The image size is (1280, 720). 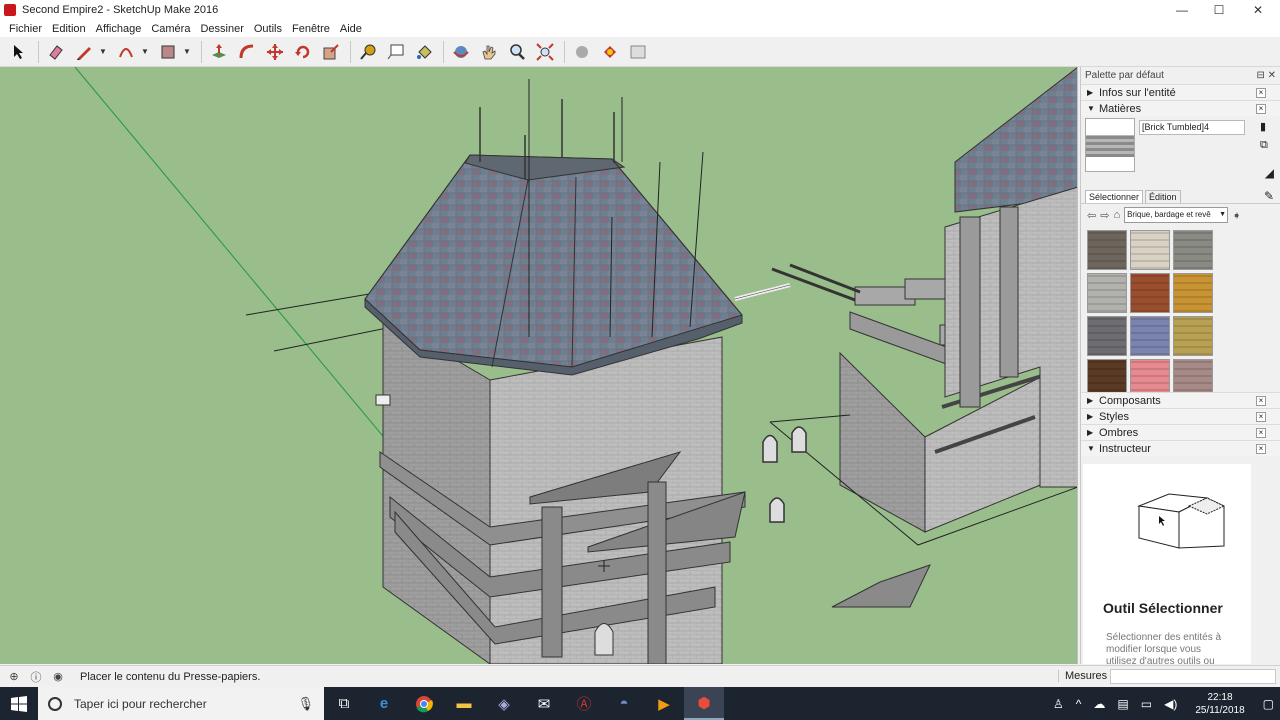 I want to click on display-secondary-icon: ▮, so click(x=1267, y=126).